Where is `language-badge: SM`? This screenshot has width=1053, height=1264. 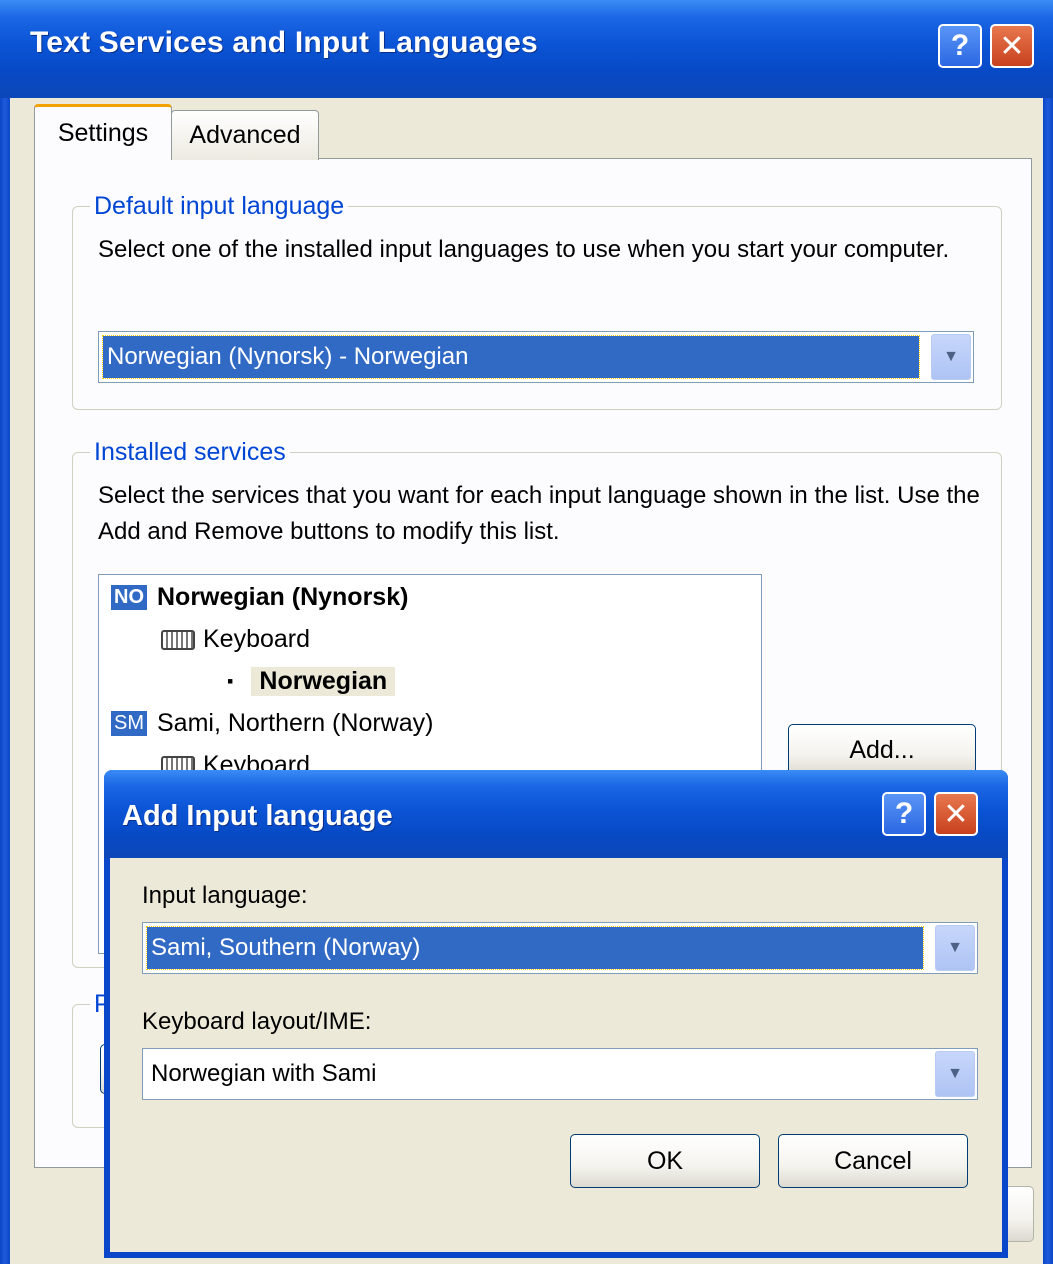 language-badge: SM is located at coordinates (129, 723).